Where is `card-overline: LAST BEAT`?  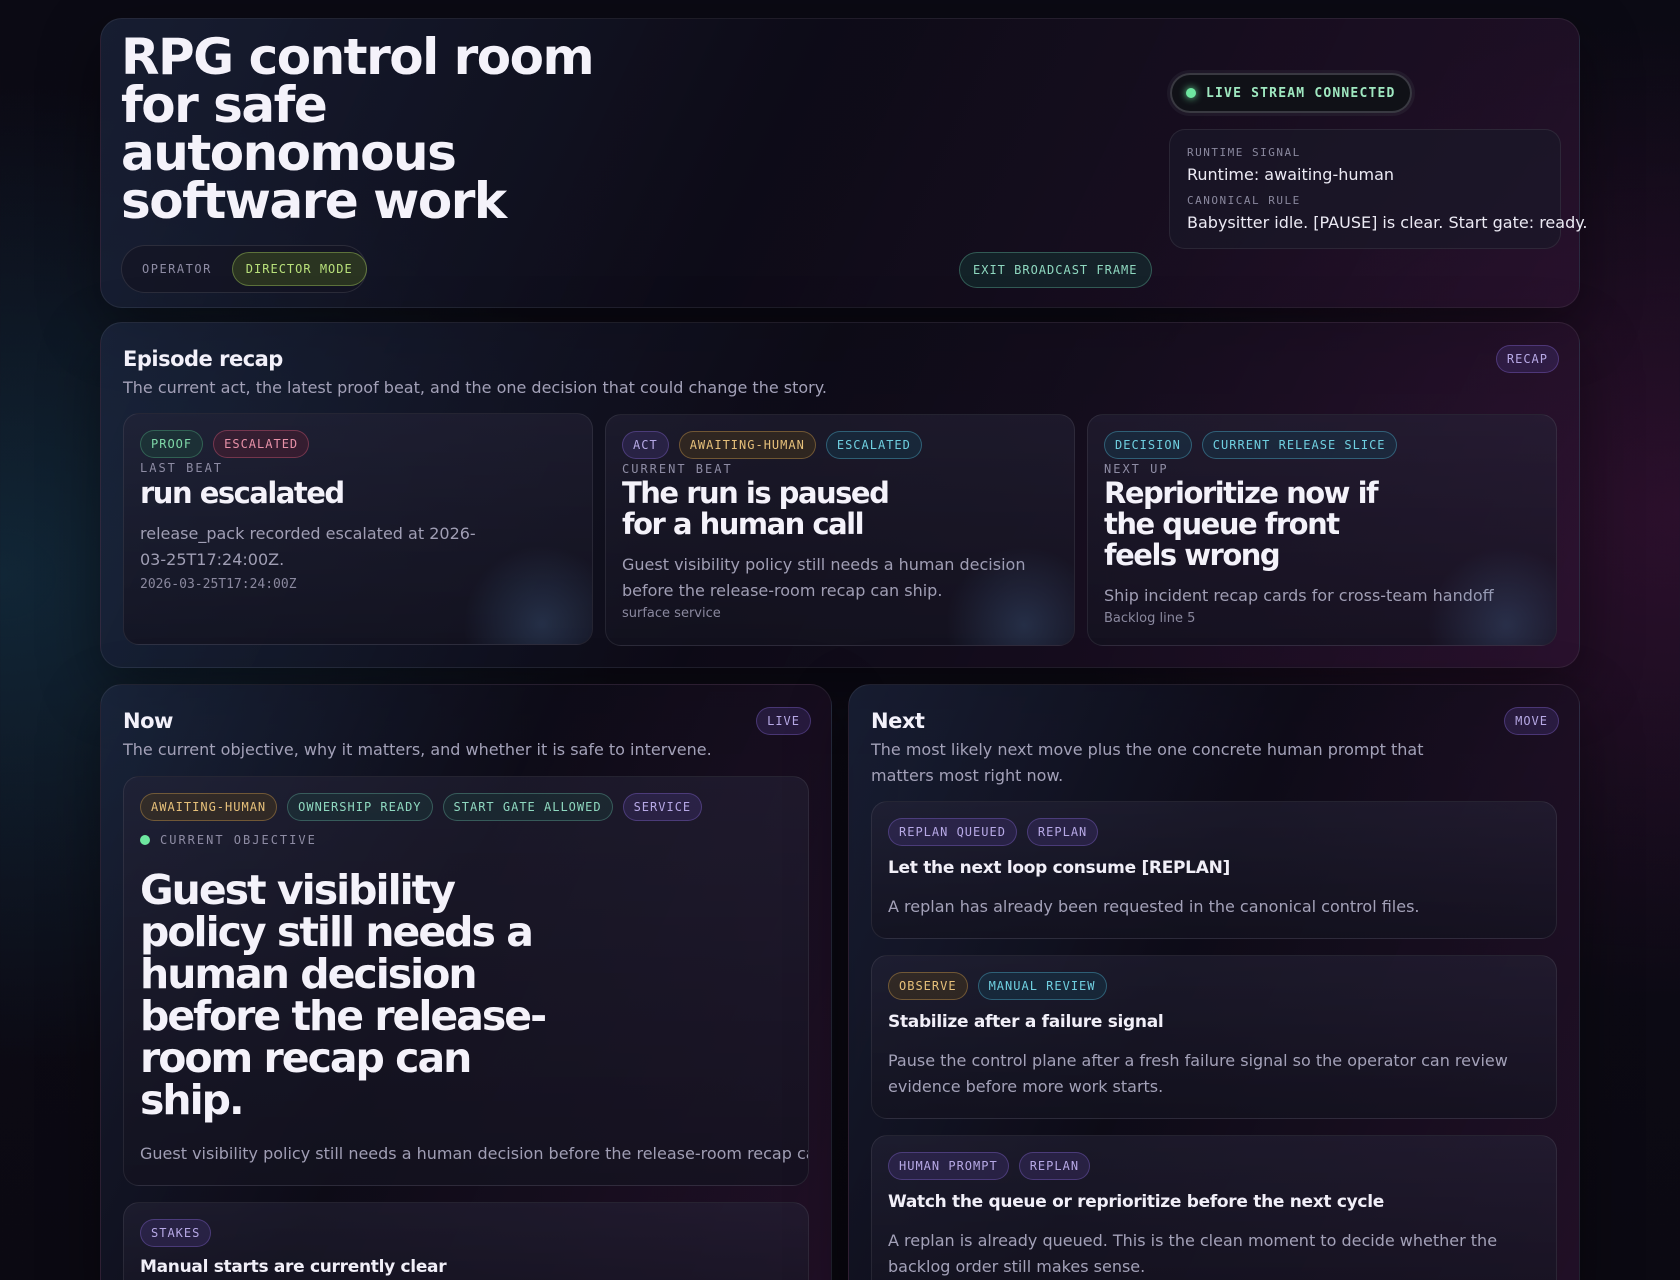
card-overline: LAST BEAT is located at coordinates (182, 468).